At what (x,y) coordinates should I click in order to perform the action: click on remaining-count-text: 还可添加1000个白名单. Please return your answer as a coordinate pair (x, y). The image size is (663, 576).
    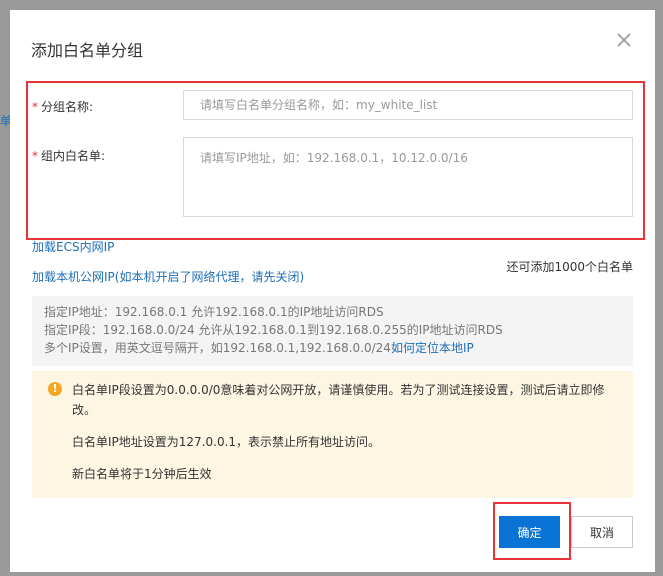
    Looking at the image, I should click on (569, 267).